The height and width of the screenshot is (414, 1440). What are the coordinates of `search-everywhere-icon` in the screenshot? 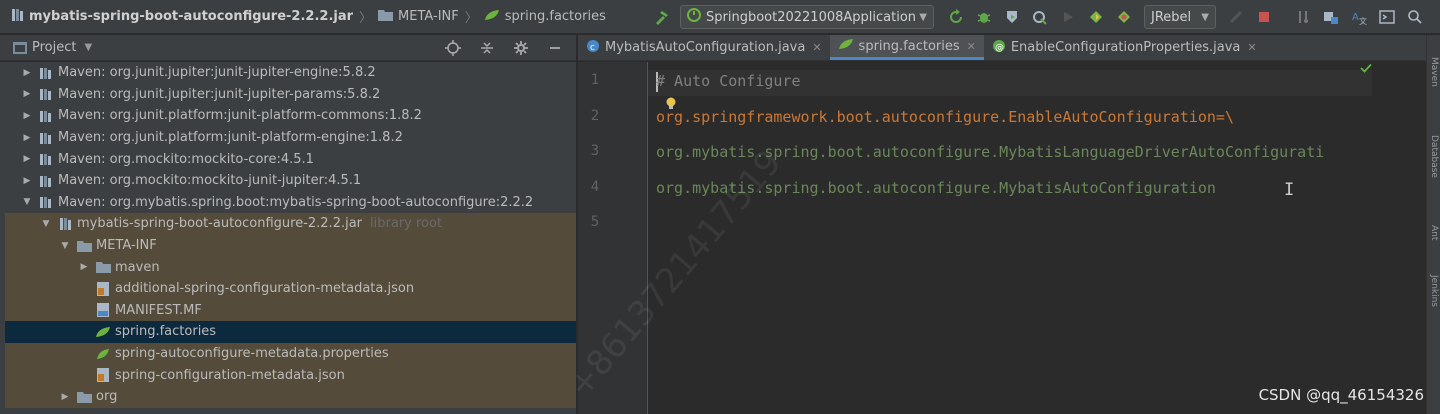 It's located at (1415, 17).